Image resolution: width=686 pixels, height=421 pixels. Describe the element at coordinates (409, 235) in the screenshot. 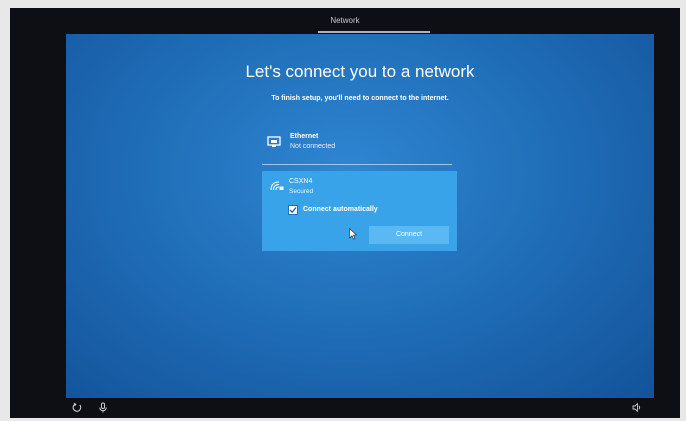

I see `connect-button: Connect` at that location.